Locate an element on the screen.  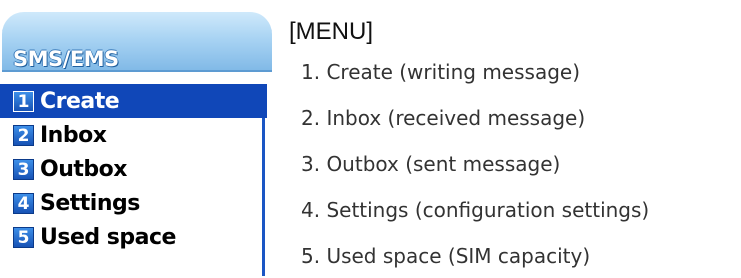
number-2-icon: 2 is located at coordinates (23, 135).